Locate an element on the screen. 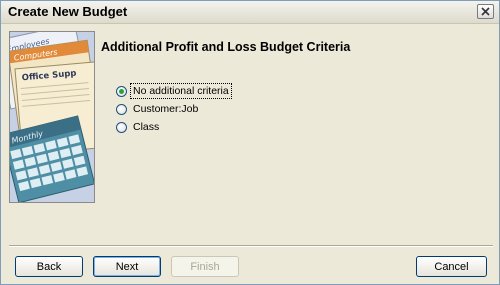  option-class: Class is located at coordinates (138, 127).